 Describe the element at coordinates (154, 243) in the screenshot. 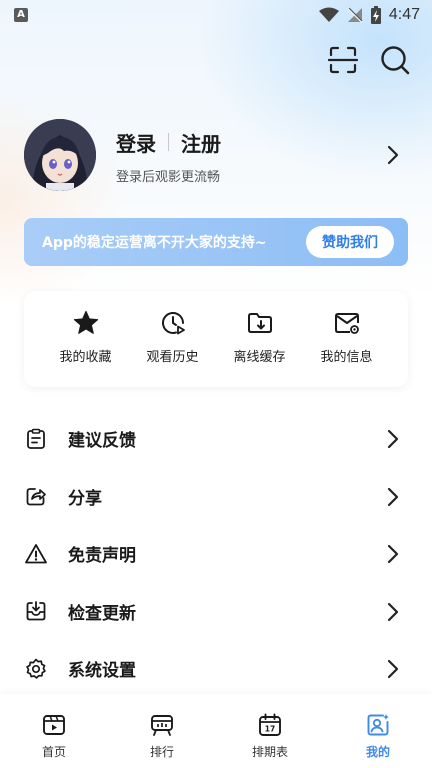

I see `banner-text: App的稳定运营离不开大家的支持~` at that location.